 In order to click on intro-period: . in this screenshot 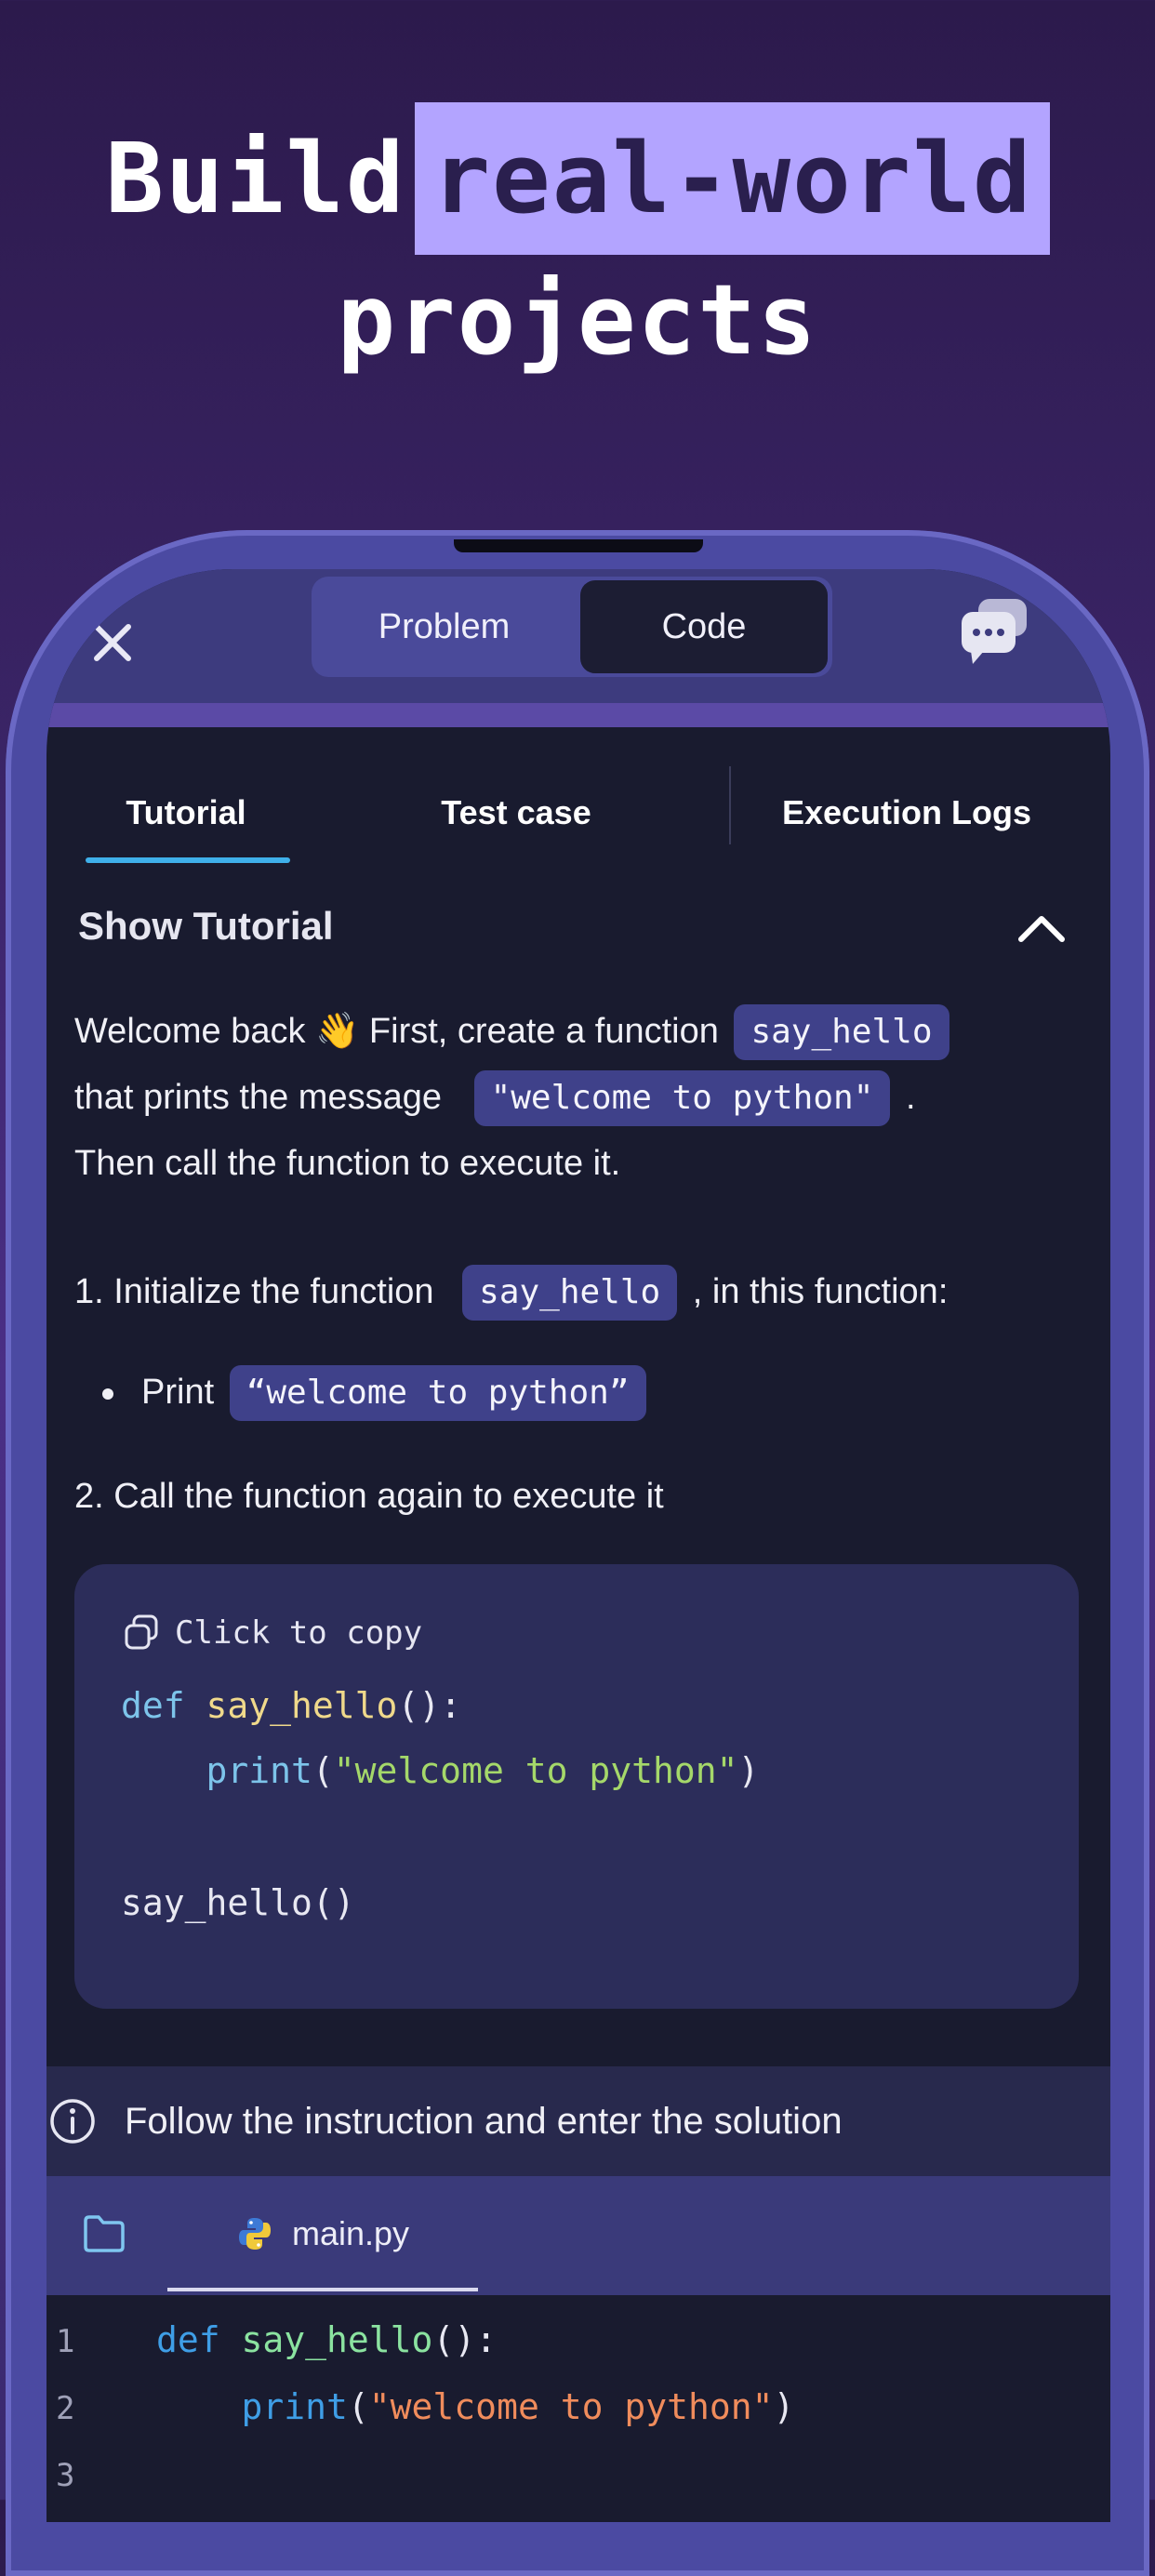, I will do `click(910, 1097)`.